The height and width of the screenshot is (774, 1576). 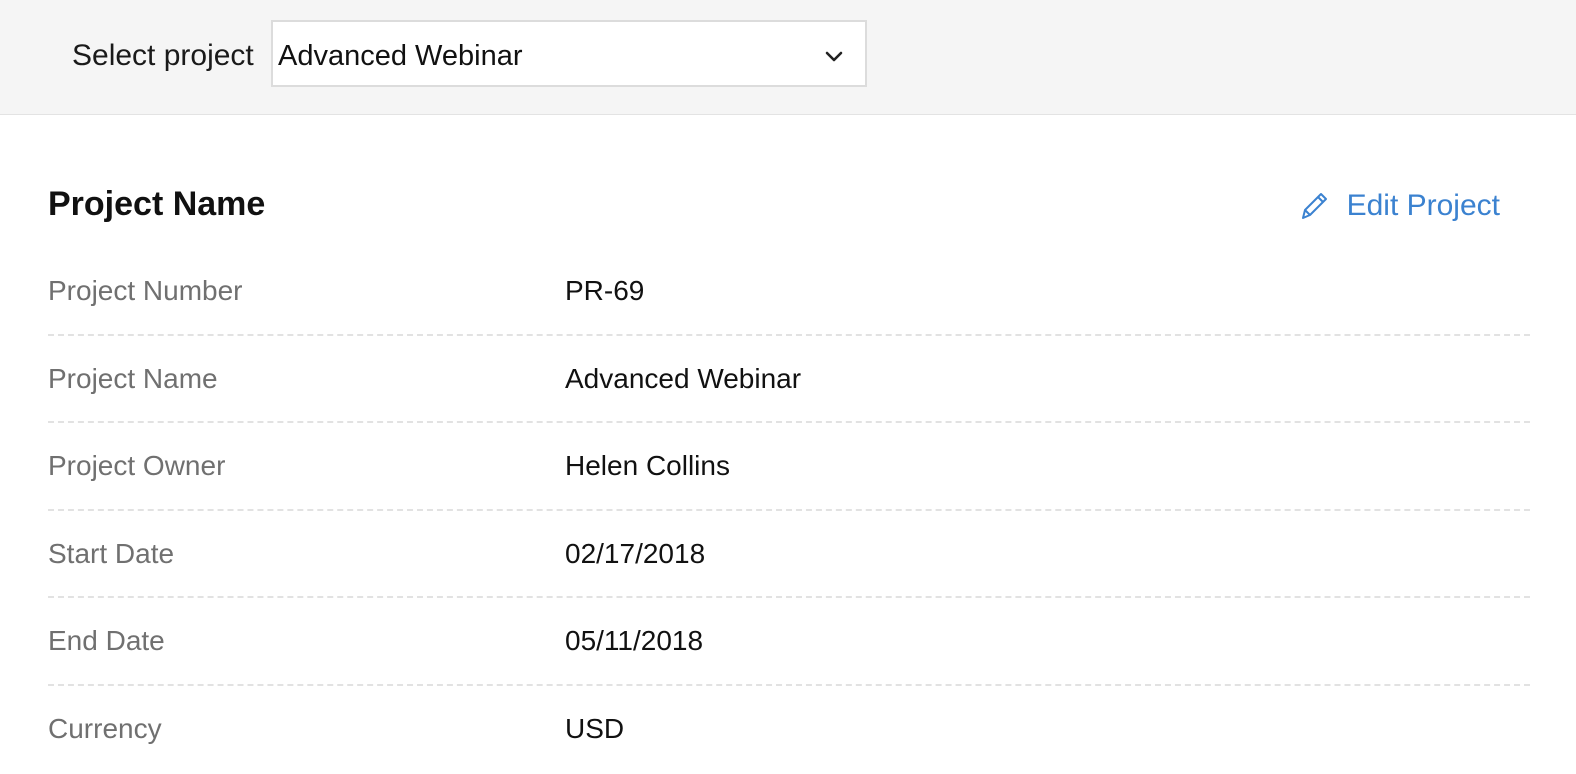 What do you see at coordinates (789, 467) in the screenshot?
I see `detail-row-project-owner: Project Owner Helen Collins` at bounding box center [789, 467].